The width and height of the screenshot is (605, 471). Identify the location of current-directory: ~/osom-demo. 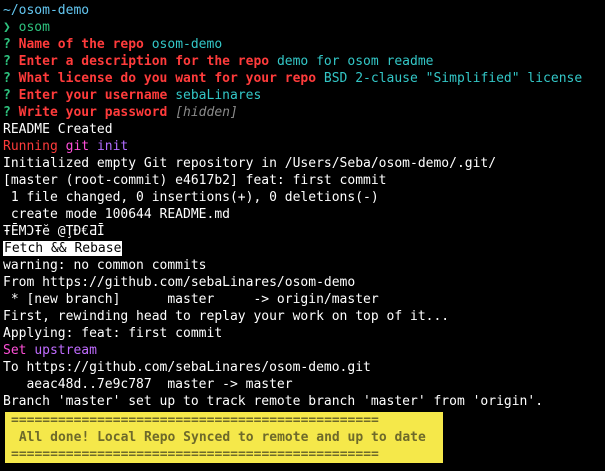
(46, 10).